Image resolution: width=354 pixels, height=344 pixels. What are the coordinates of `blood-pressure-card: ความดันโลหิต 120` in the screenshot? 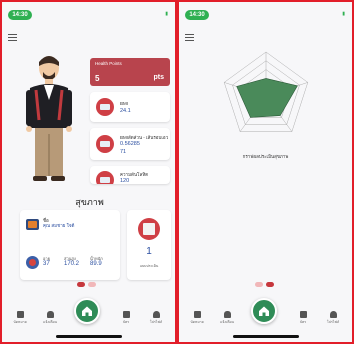 It's located at (130, 175).